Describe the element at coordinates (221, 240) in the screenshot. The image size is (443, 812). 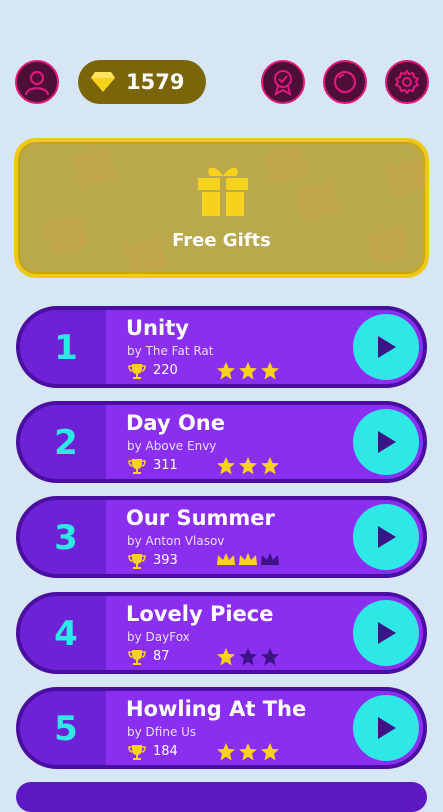
I see `free-gifts-label: Free Gifts` at that location.